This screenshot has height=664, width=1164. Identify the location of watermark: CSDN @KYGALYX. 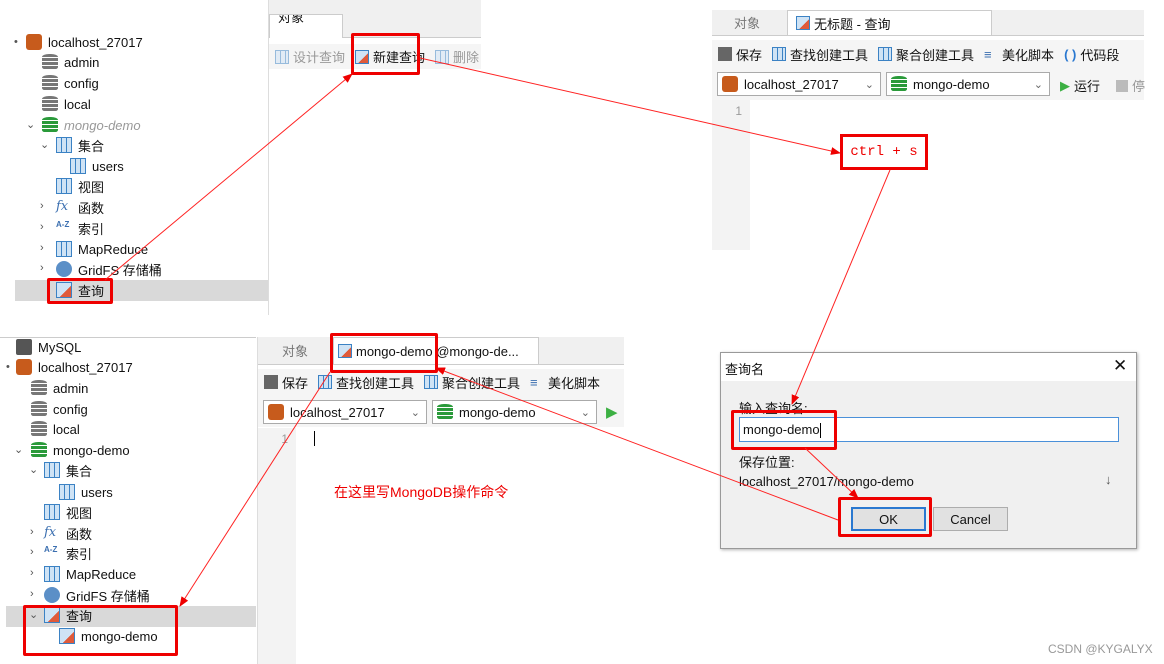
(1100, 649).